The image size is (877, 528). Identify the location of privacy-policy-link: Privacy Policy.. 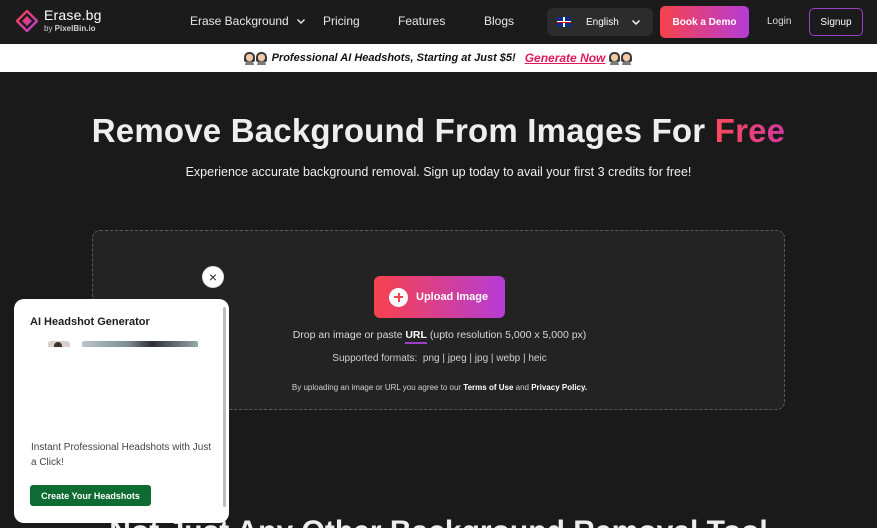
(559, 387).